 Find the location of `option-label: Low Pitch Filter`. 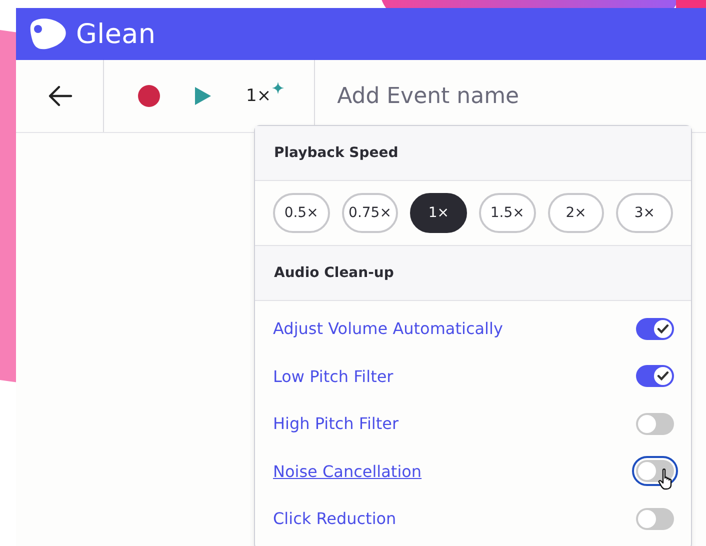

option-label: Low Pitch Filter is located at coordinates (333, 376).